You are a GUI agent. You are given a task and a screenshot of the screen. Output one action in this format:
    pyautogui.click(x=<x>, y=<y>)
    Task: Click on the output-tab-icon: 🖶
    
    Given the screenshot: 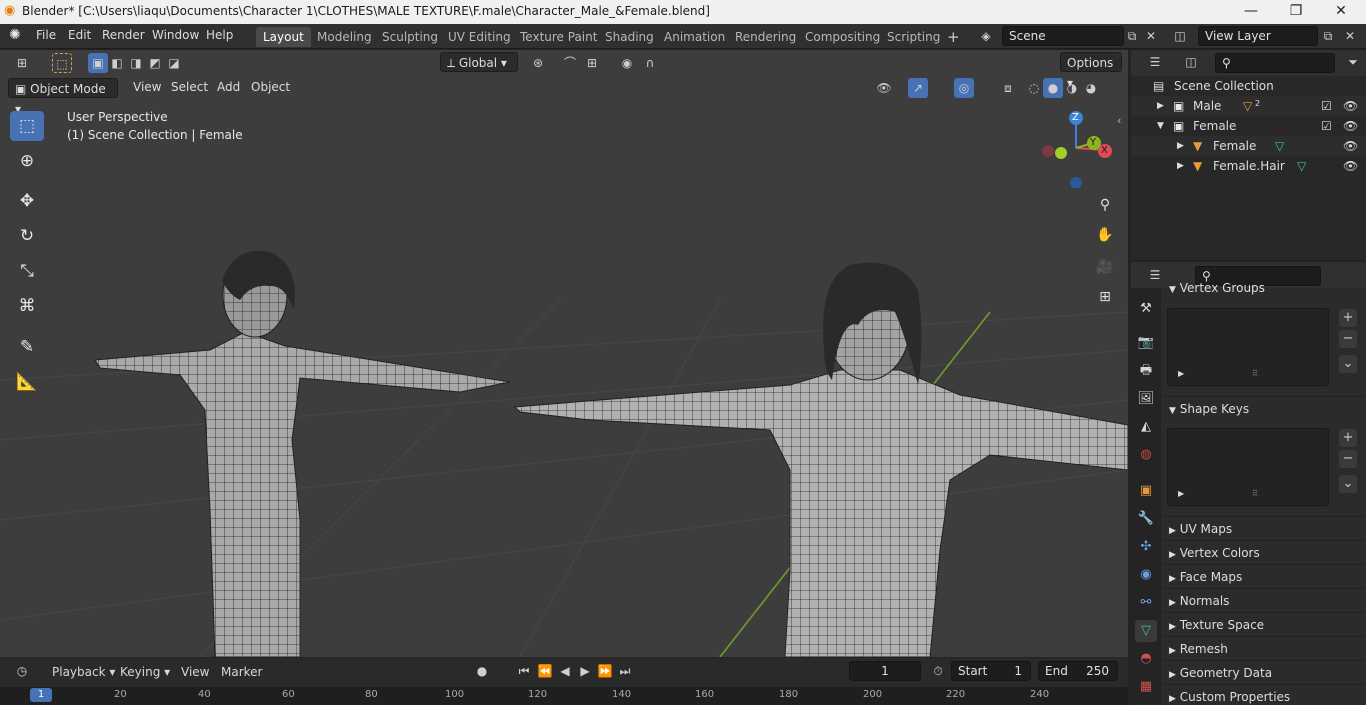 What is the action you would take?
    pyautogui.click(x=1146, y=371)
    